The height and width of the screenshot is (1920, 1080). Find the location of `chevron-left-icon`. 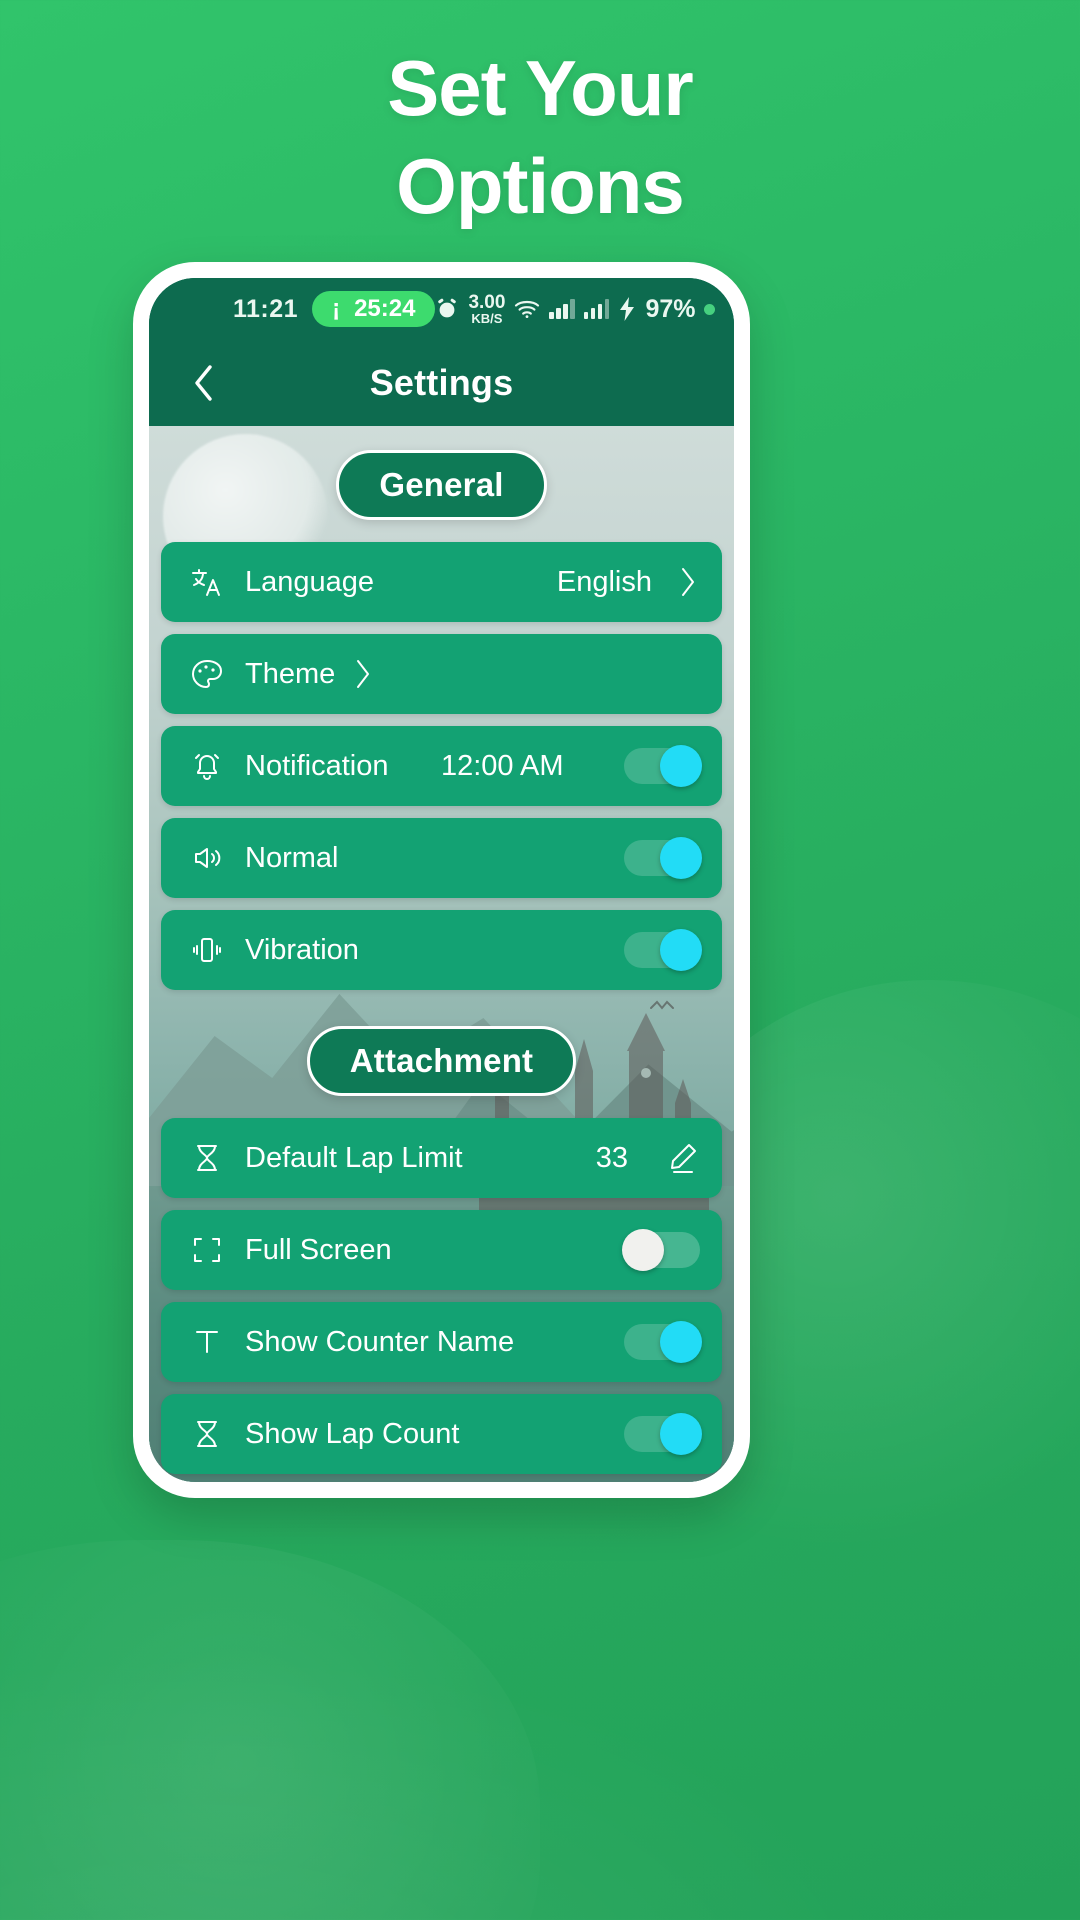

chevron-left-icon is located at coordinates (204, 383).